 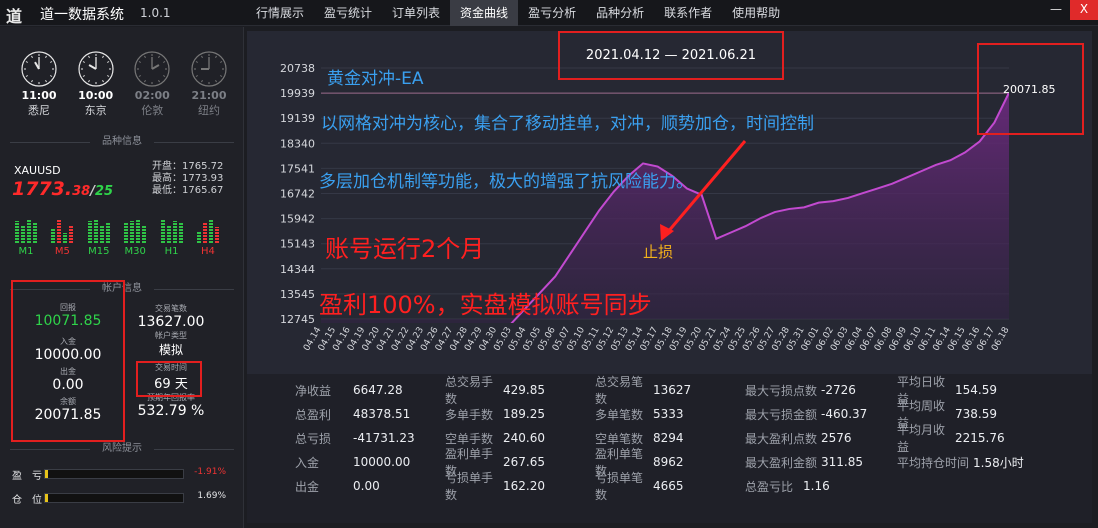 What do you see at coordinates (297, 269) in the screenshot?
I see `y-tick-label: 14344` at bounding box center [297, 269].